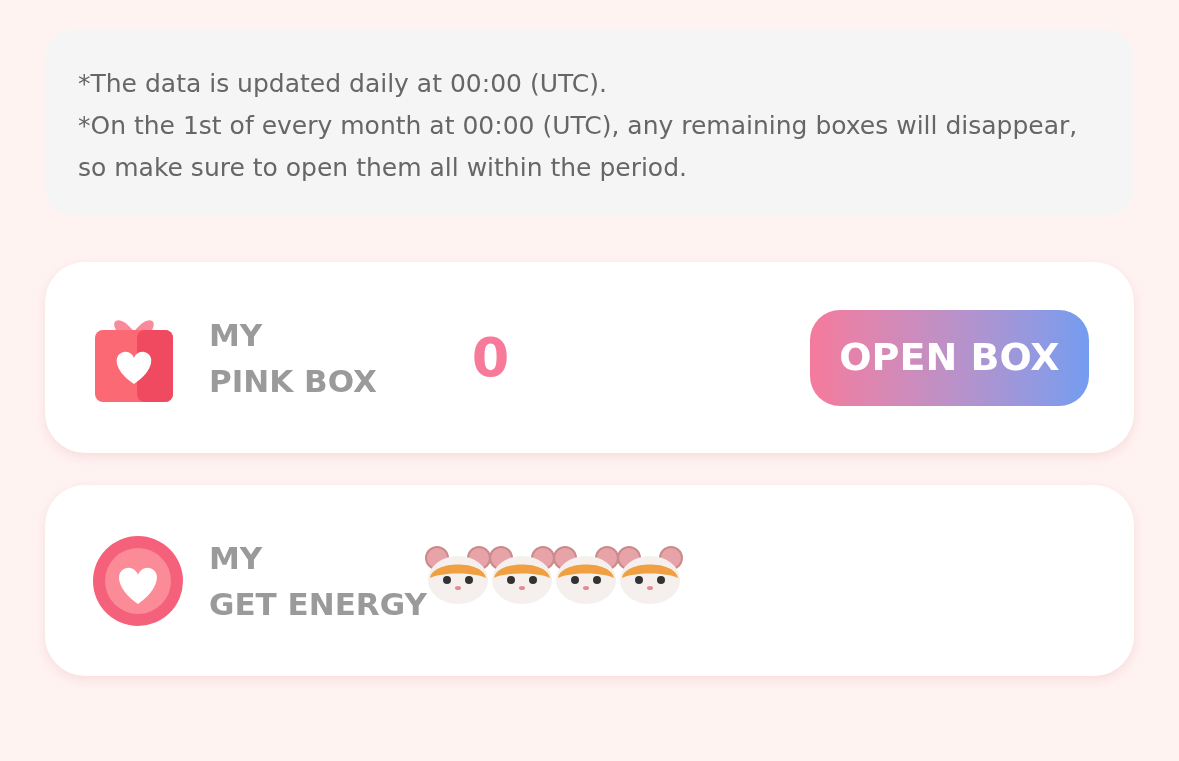 The height and width of the screenshot is (761, 1179). What do you see at coordinates (490, 358) in the screenshot?
I see `box-count: 0` at bounding box center [490, 358].